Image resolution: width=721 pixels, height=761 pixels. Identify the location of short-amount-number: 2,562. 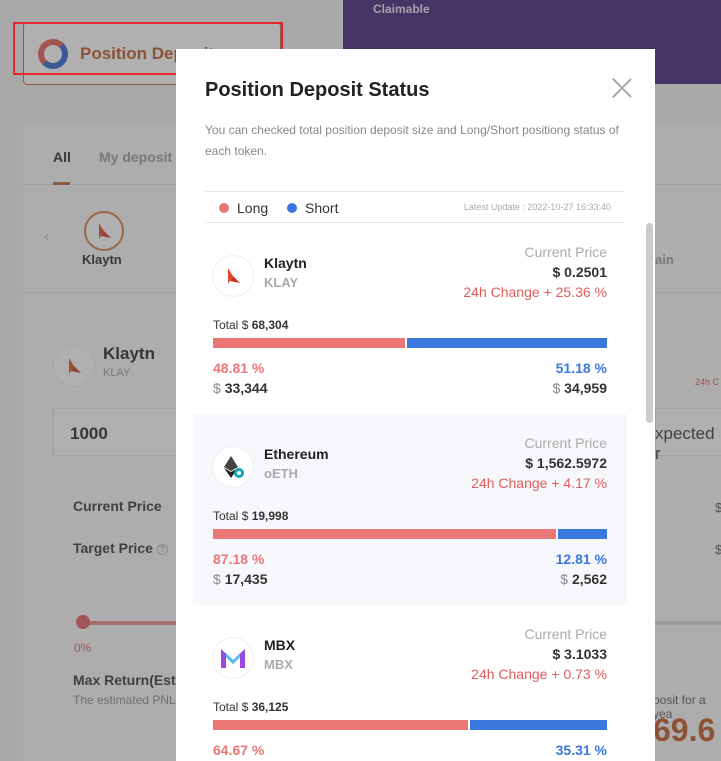
(589, 579).